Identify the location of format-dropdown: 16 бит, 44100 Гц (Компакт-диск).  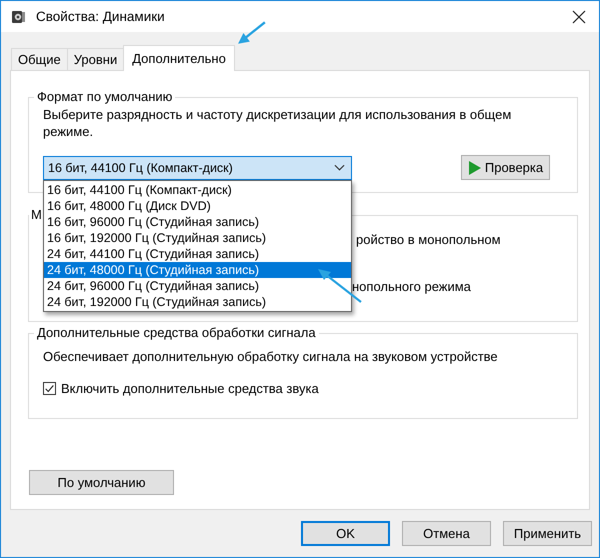
(197, 168).